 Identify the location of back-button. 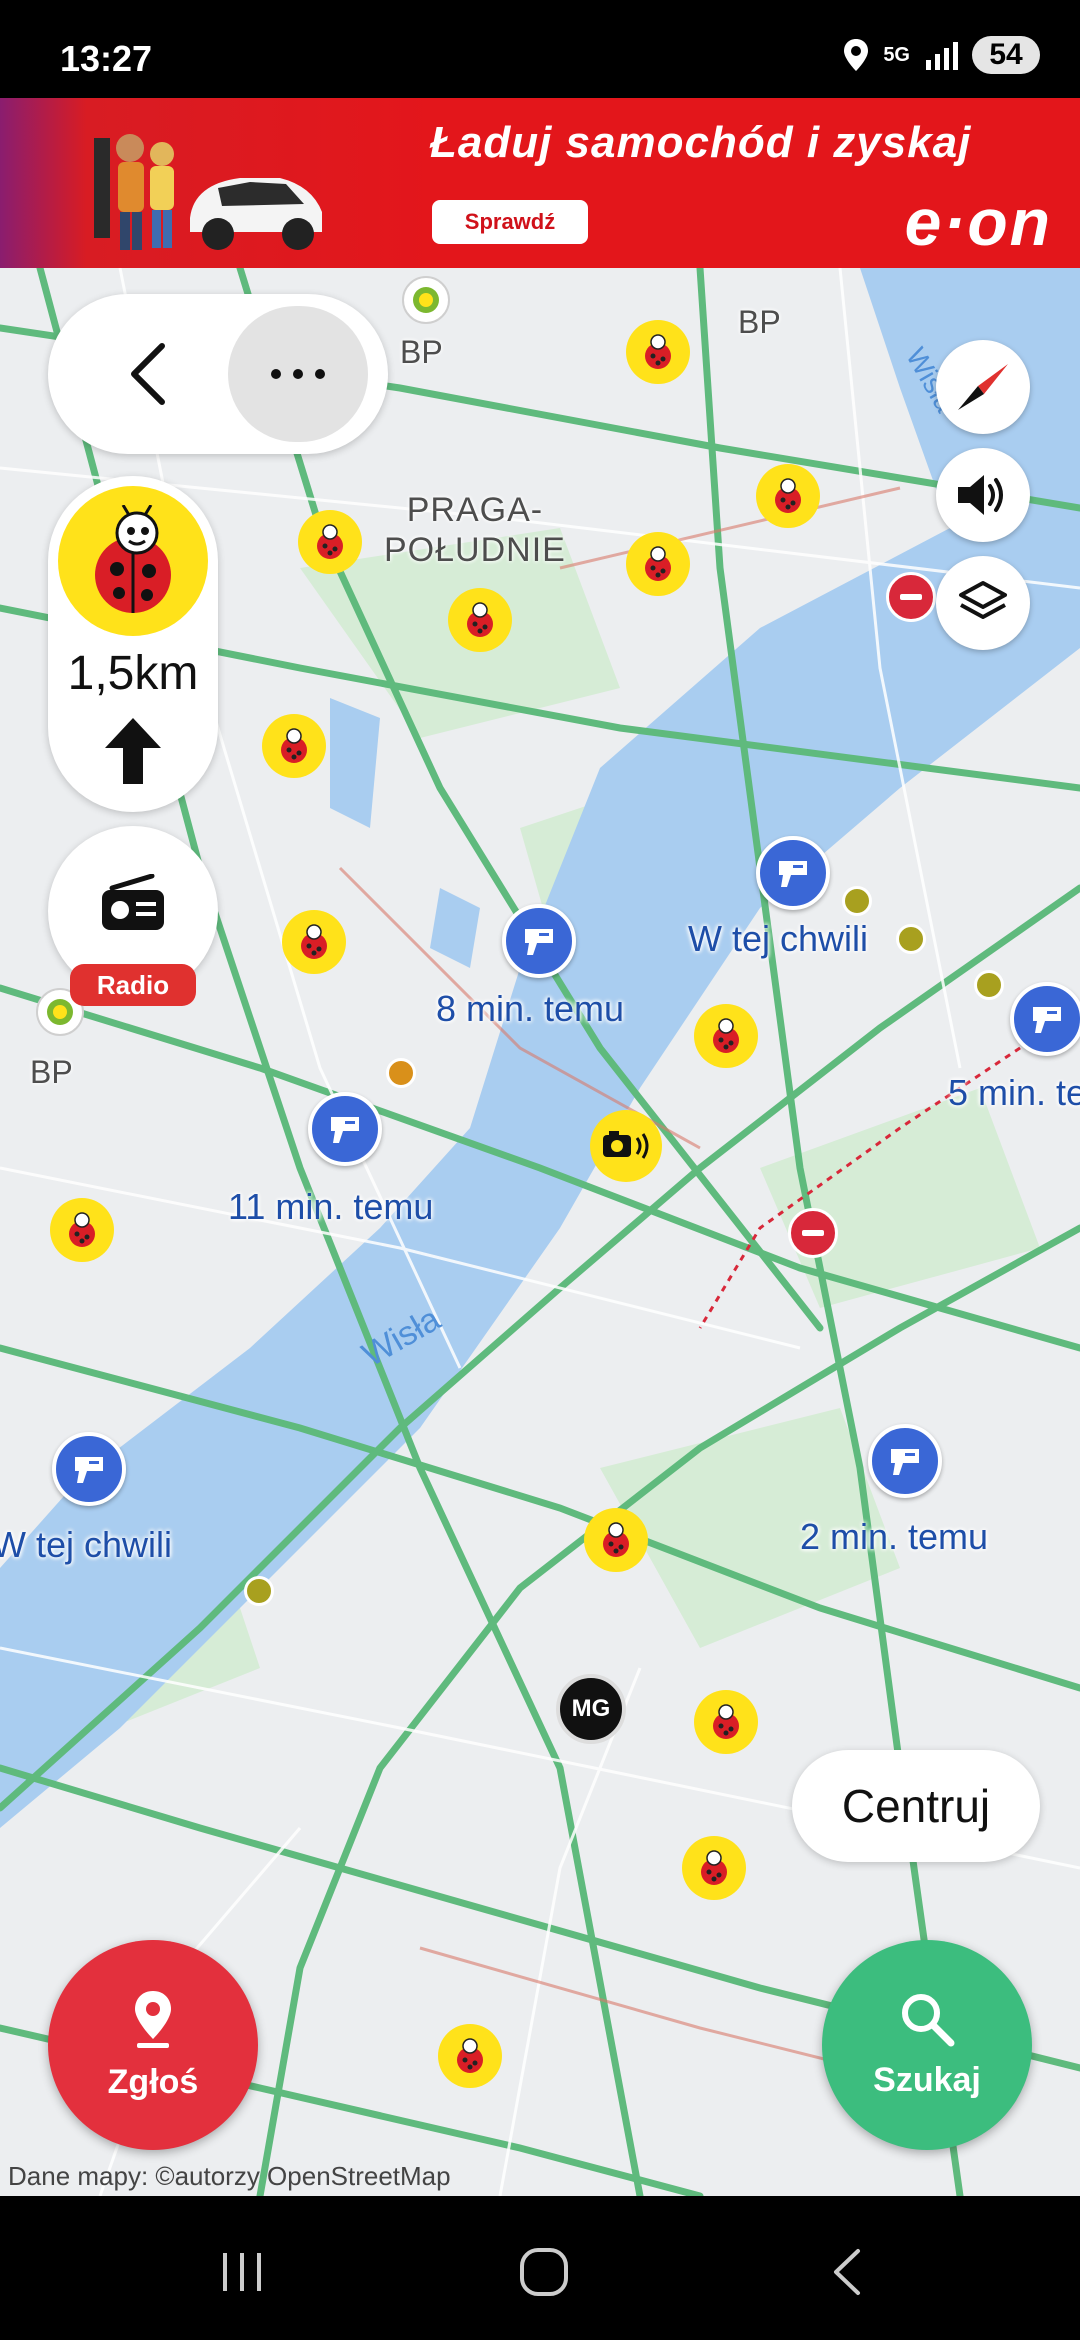
(148, 374).